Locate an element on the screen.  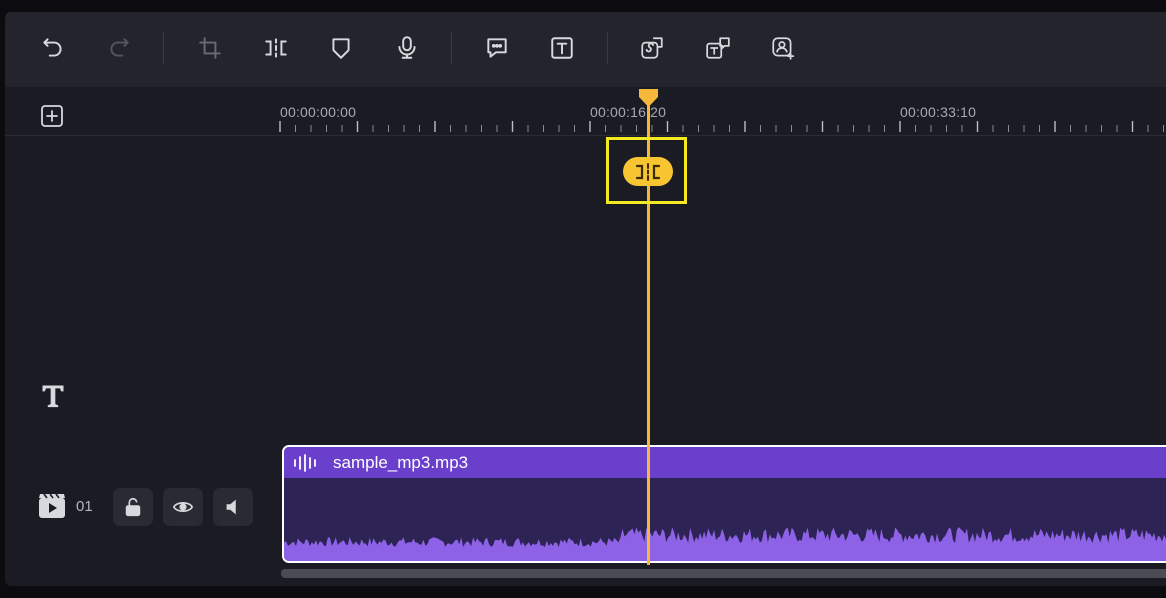
clip-header: sample_mp3.mp3 is located at coordinates (725, 462).